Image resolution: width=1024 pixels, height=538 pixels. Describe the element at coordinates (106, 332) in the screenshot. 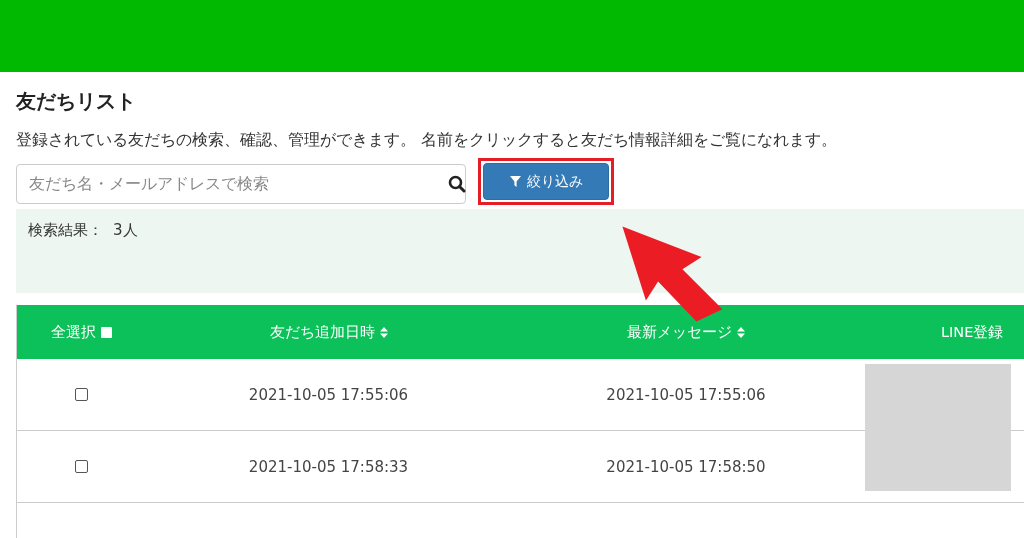

I see `select-all-checkbox` at that location.